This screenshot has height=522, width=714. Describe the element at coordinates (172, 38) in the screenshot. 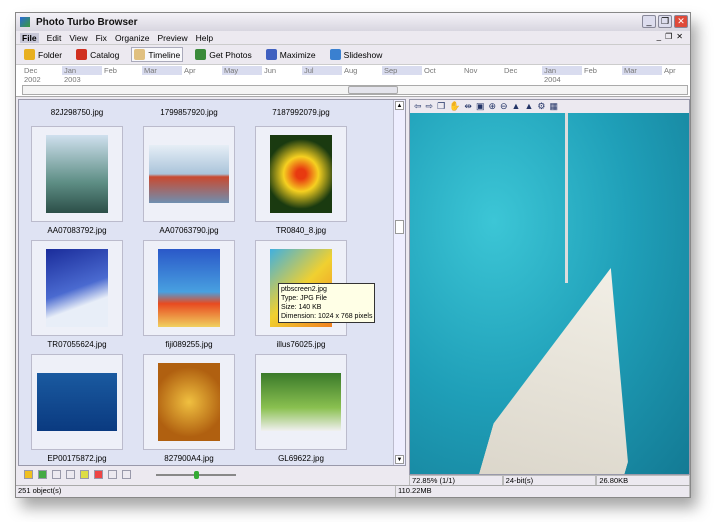

I see `menu-preview: Preview` at that location.